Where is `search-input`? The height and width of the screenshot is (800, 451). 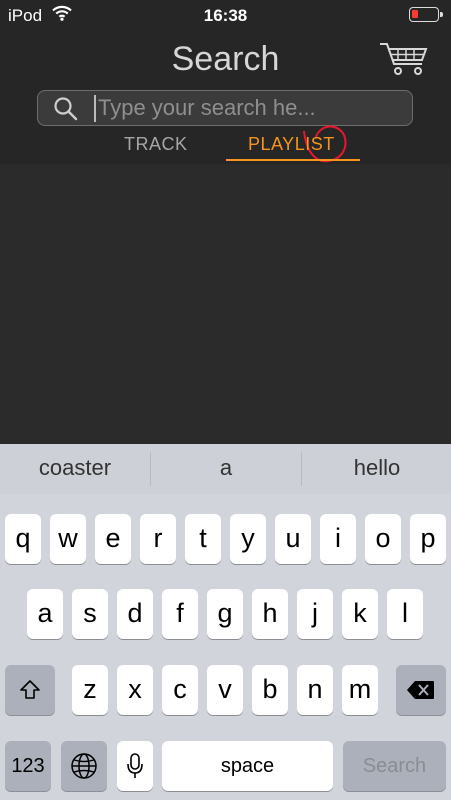 search-input is located at coordinates (243, 108).